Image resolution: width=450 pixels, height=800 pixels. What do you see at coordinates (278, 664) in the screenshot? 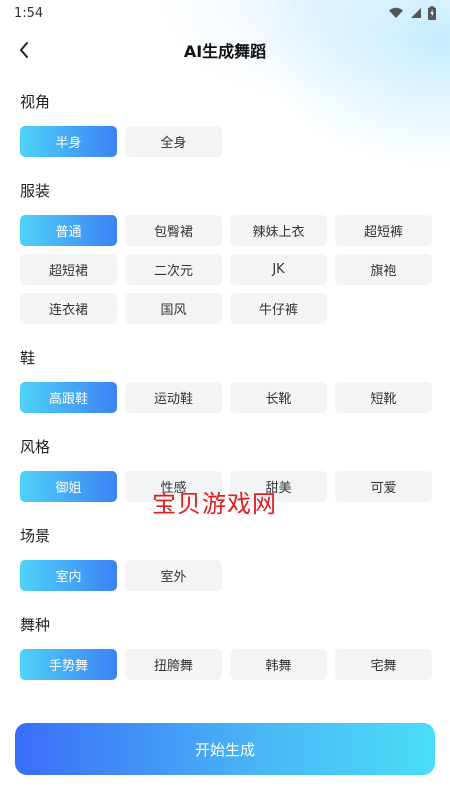
I see `option-chip: 韩舞` at bounding box center [278, 664].